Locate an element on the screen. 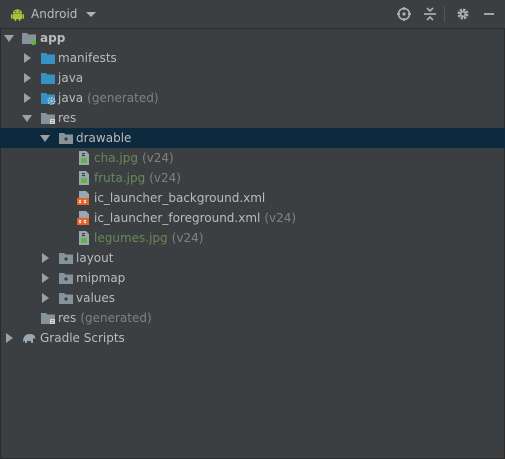  tree-item-file: fruta.jpg (v24) is located at coordinates (252, 178).